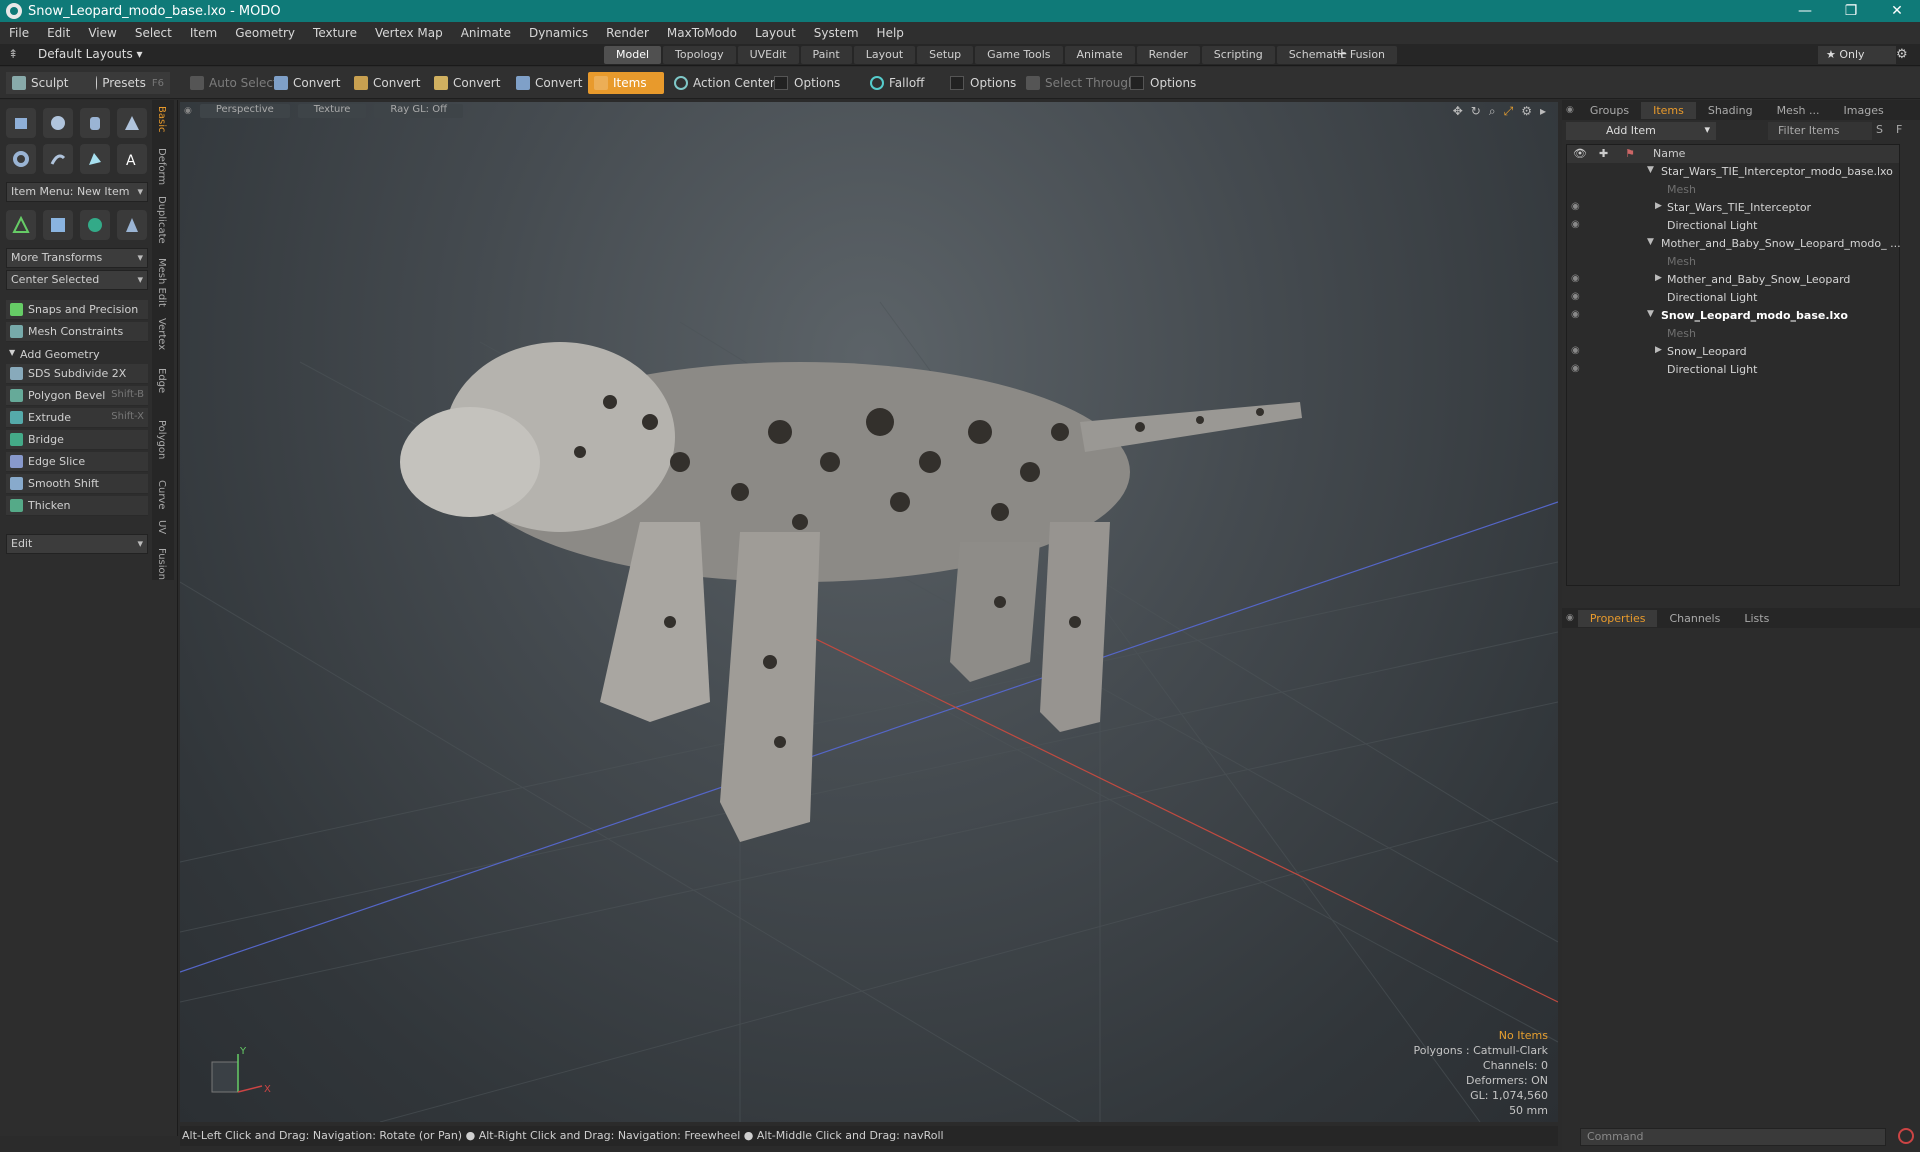 This screenshot has width=1920, height=1152. What do you see at coordinates (1630, 153) in the screenshot?
I see `render-column-icon: ⚑` at bounding box center [1630, 153].